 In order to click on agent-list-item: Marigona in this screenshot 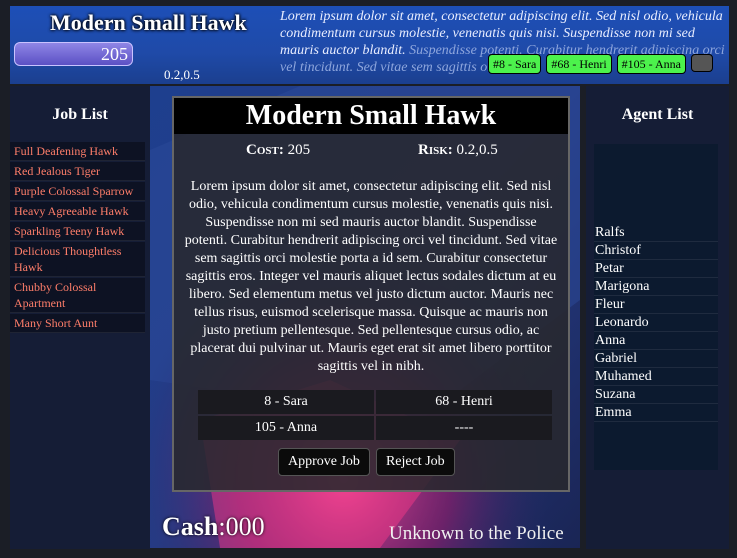, I will do `click(656, 287)`.